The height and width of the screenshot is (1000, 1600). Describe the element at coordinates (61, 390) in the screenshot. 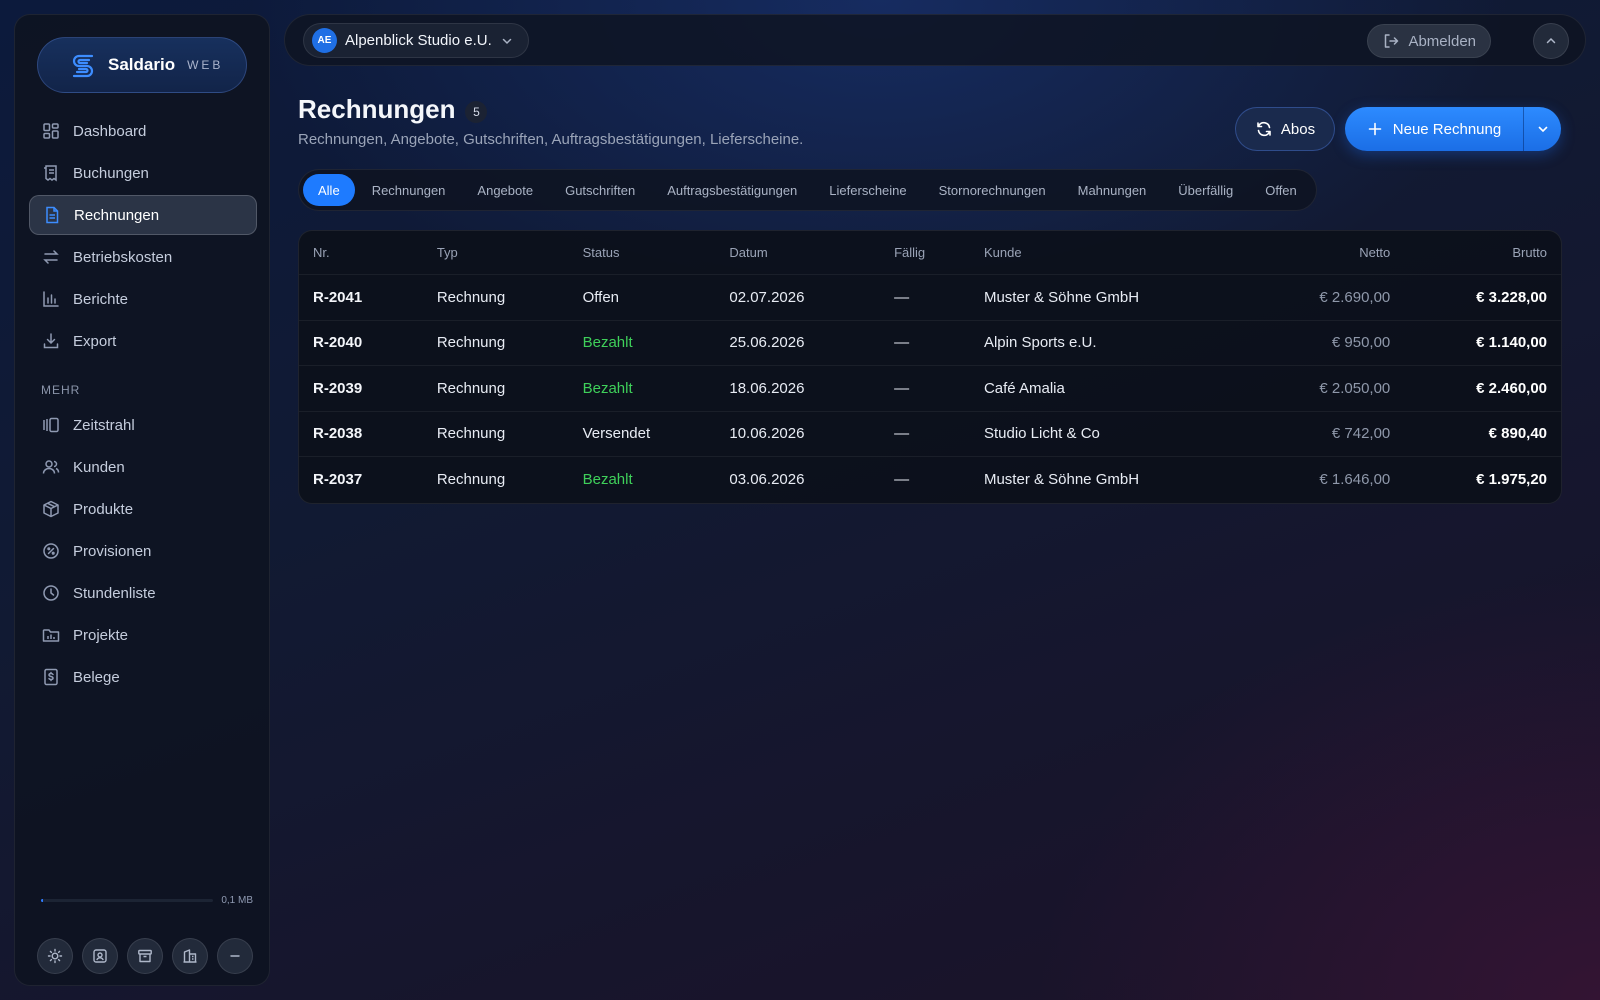

I see `section-label-mehr: MEHR` at that location.